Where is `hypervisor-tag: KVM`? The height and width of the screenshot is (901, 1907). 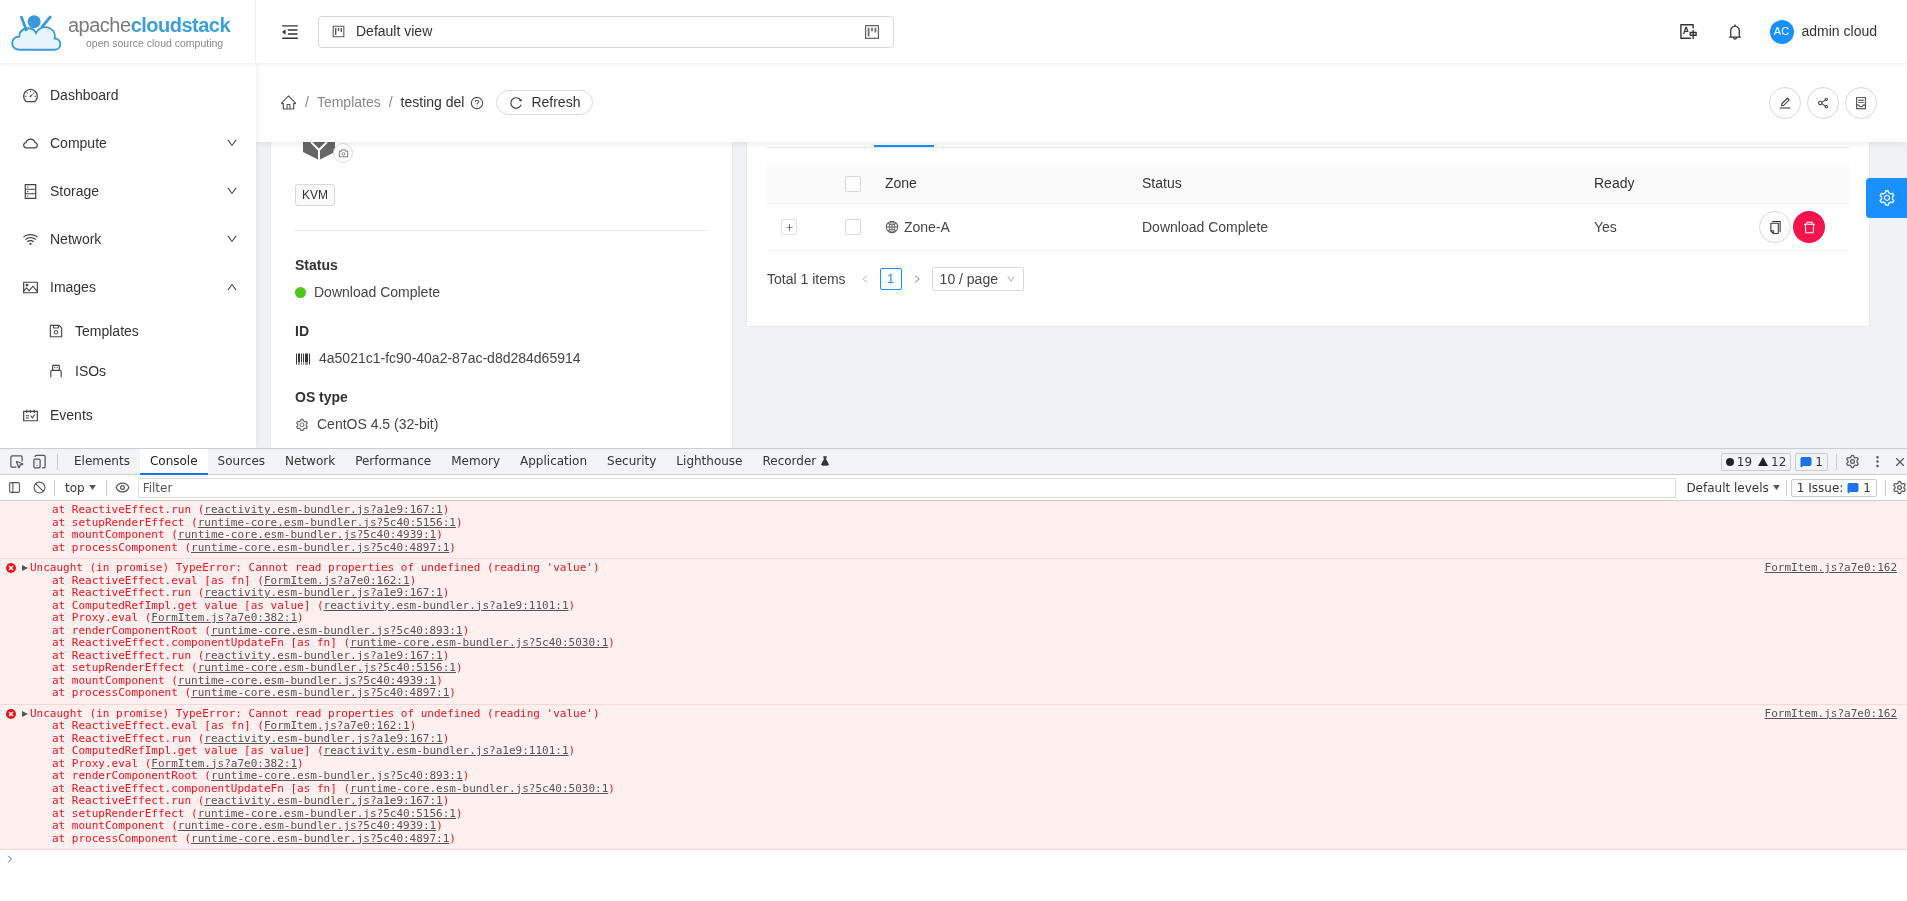
hypervisor-tag: KVM is located at coordinates (315, 195).